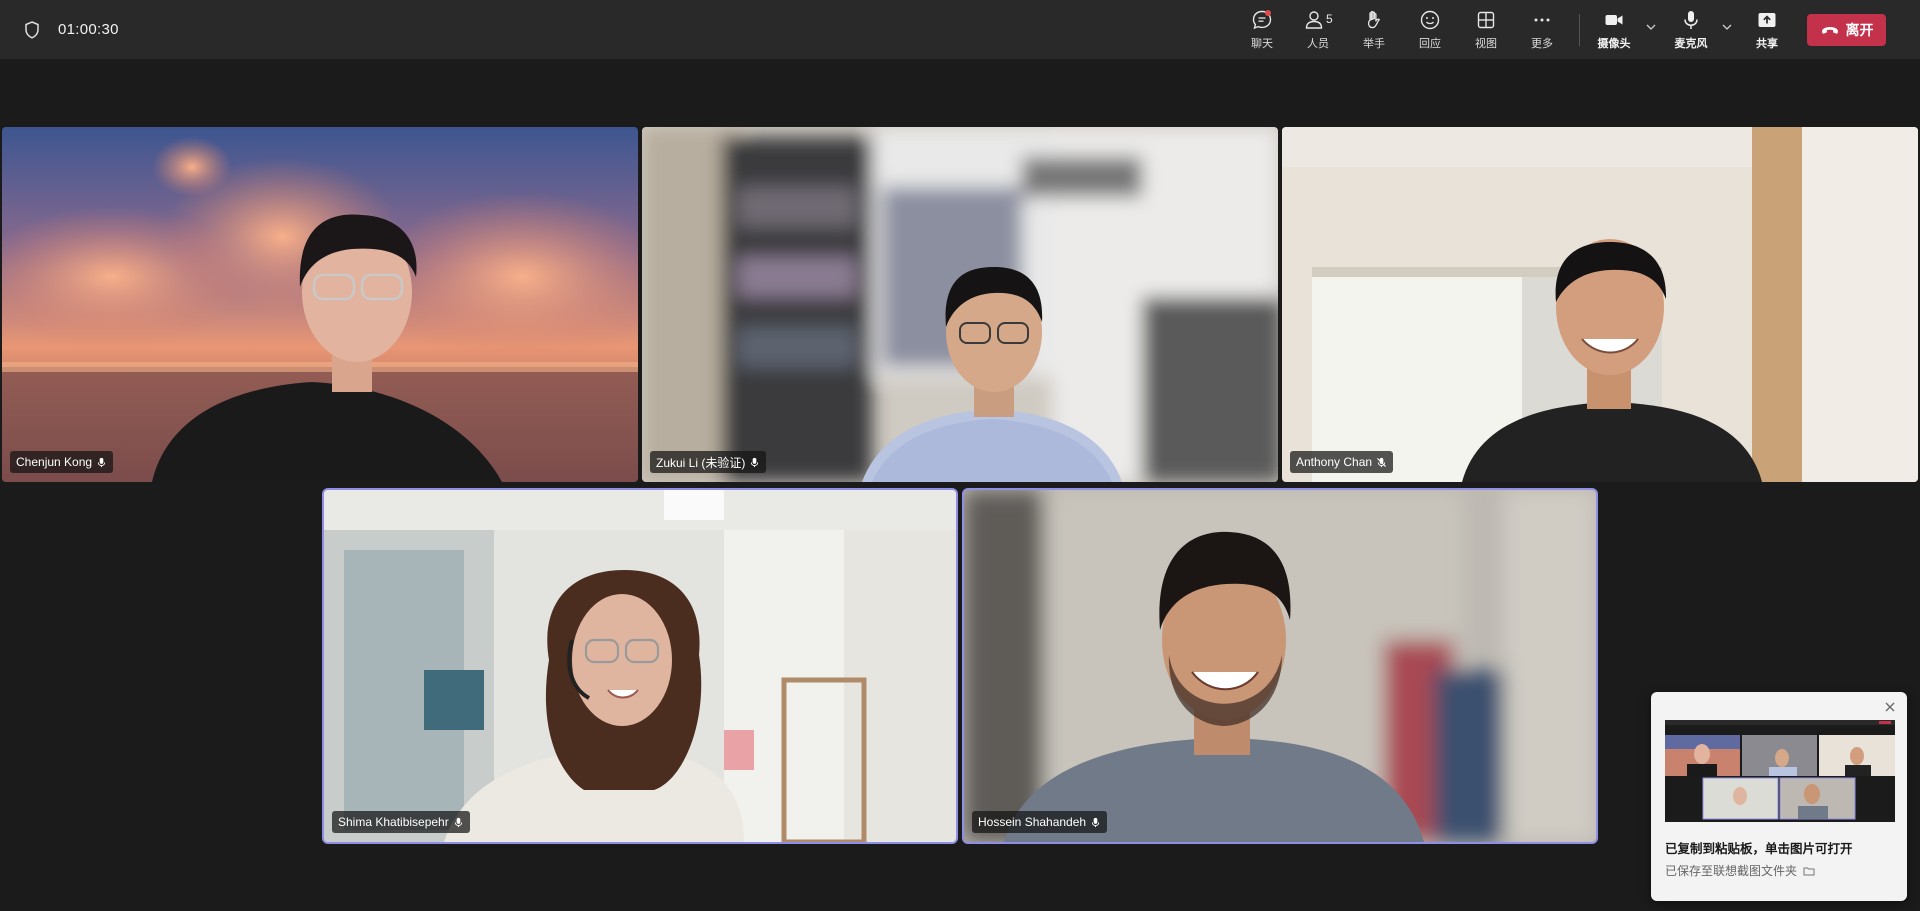 The width and height of the screenshot is (1920, 911). What do you see at coordinates (32, 30) in the screenshot?
I see `shield-icon` at bounding box center [32, 30].